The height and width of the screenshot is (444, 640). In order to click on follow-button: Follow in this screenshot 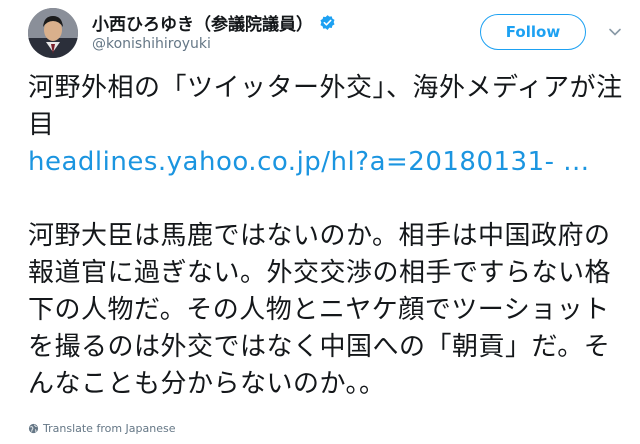, I will do `click(533, 32)`.